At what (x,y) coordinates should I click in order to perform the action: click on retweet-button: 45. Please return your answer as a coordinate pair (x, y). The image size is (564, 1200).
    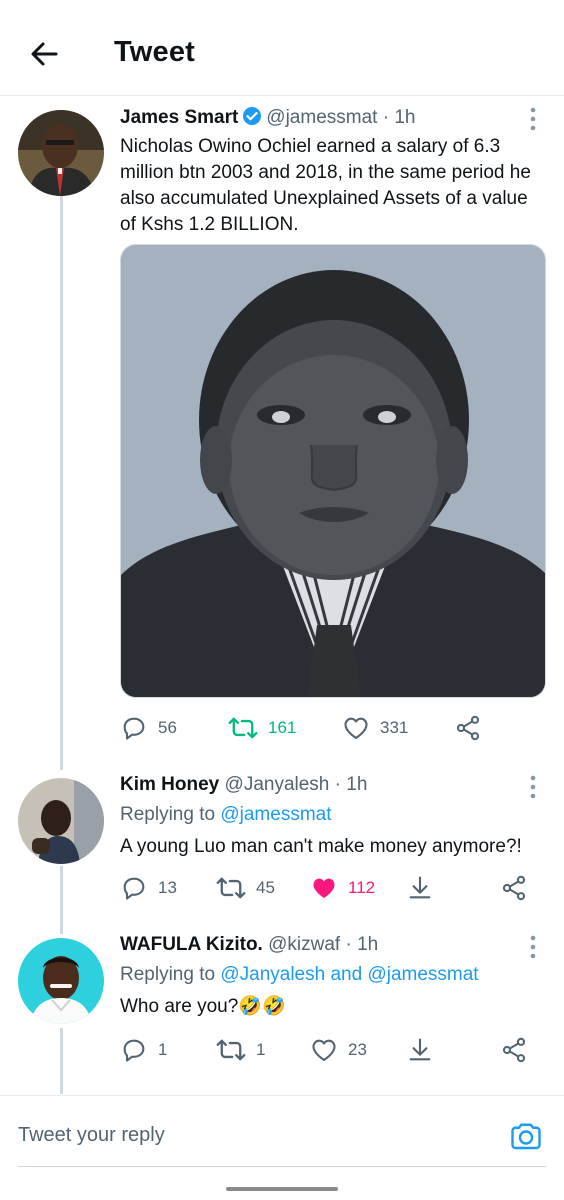
    Looking at the image, I should click on (245, 888).